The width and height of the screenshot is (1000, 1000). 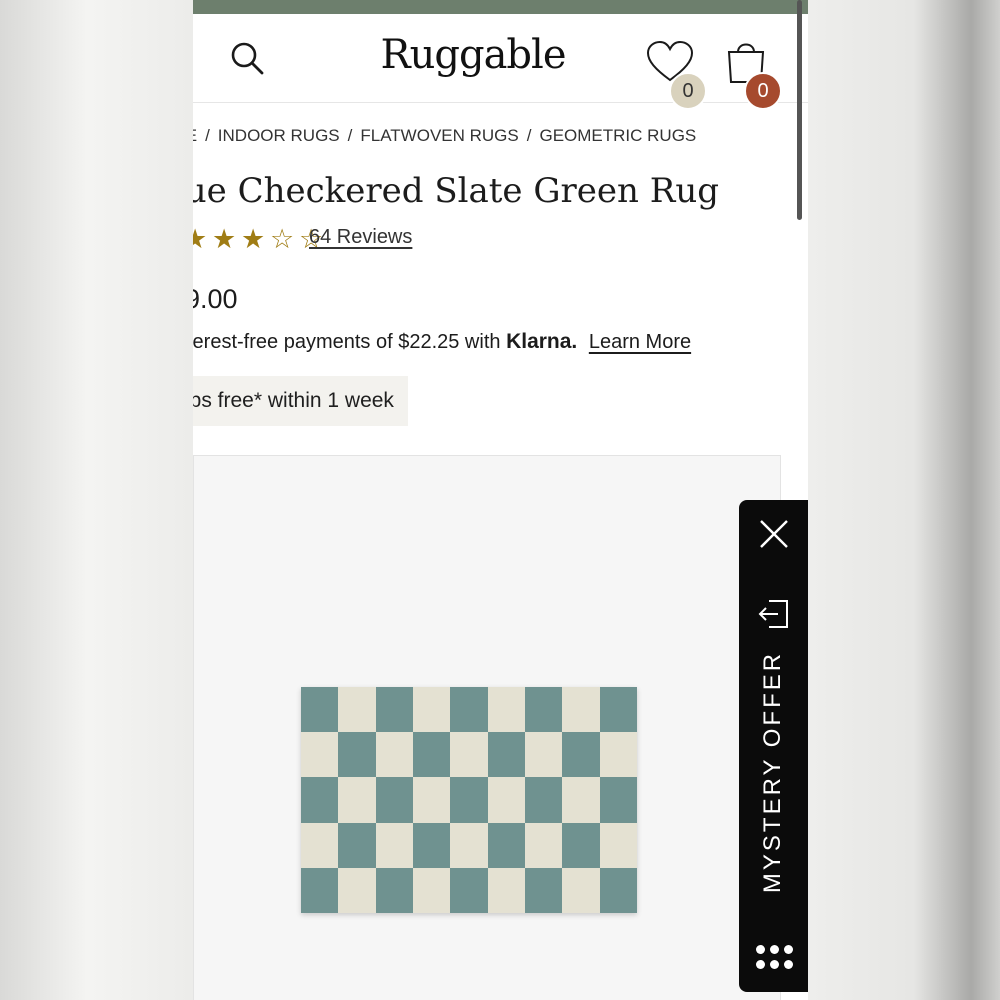 What do you see at coordinates (500, 7) in the screenshot?
I see `top-announcement-bar` at bounding box center [500, 7].